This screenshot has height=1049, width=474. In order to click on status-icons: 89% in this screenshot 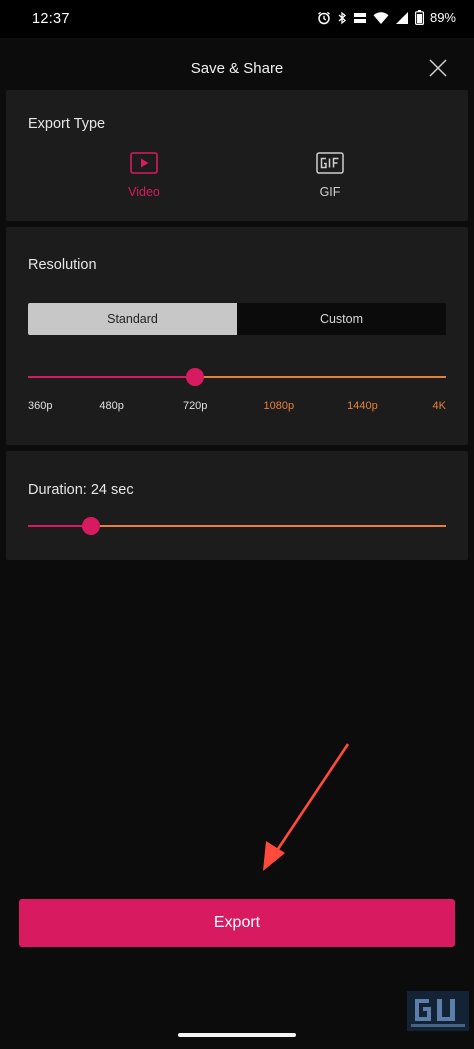, I will do `click(386, 17)`.